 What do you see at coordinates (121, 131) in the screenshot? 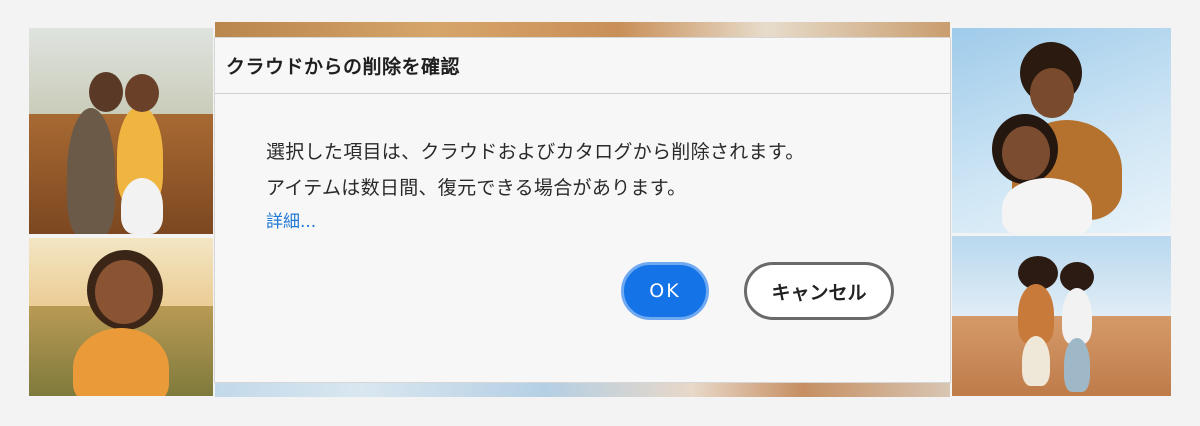
I see `photo-thumbnail-couple-road` at bounding box center [121, 131].